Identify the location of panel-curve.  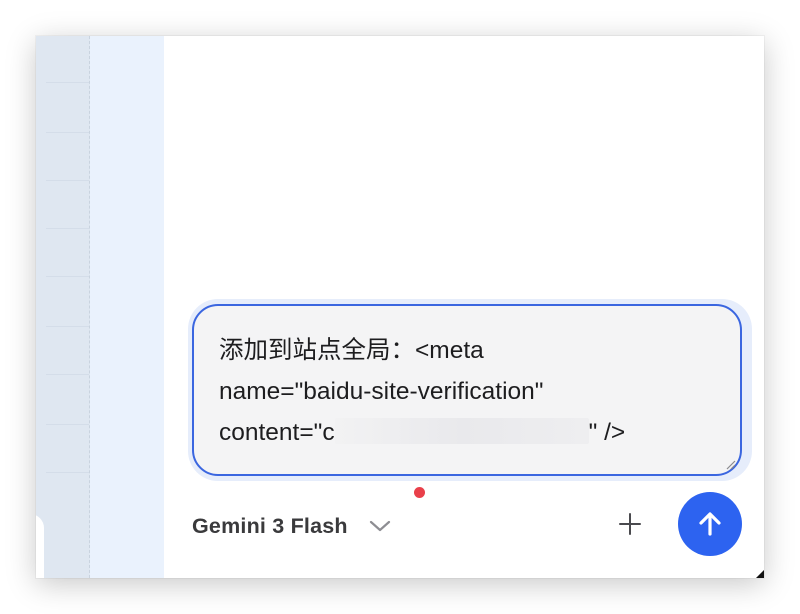
(40, 546).